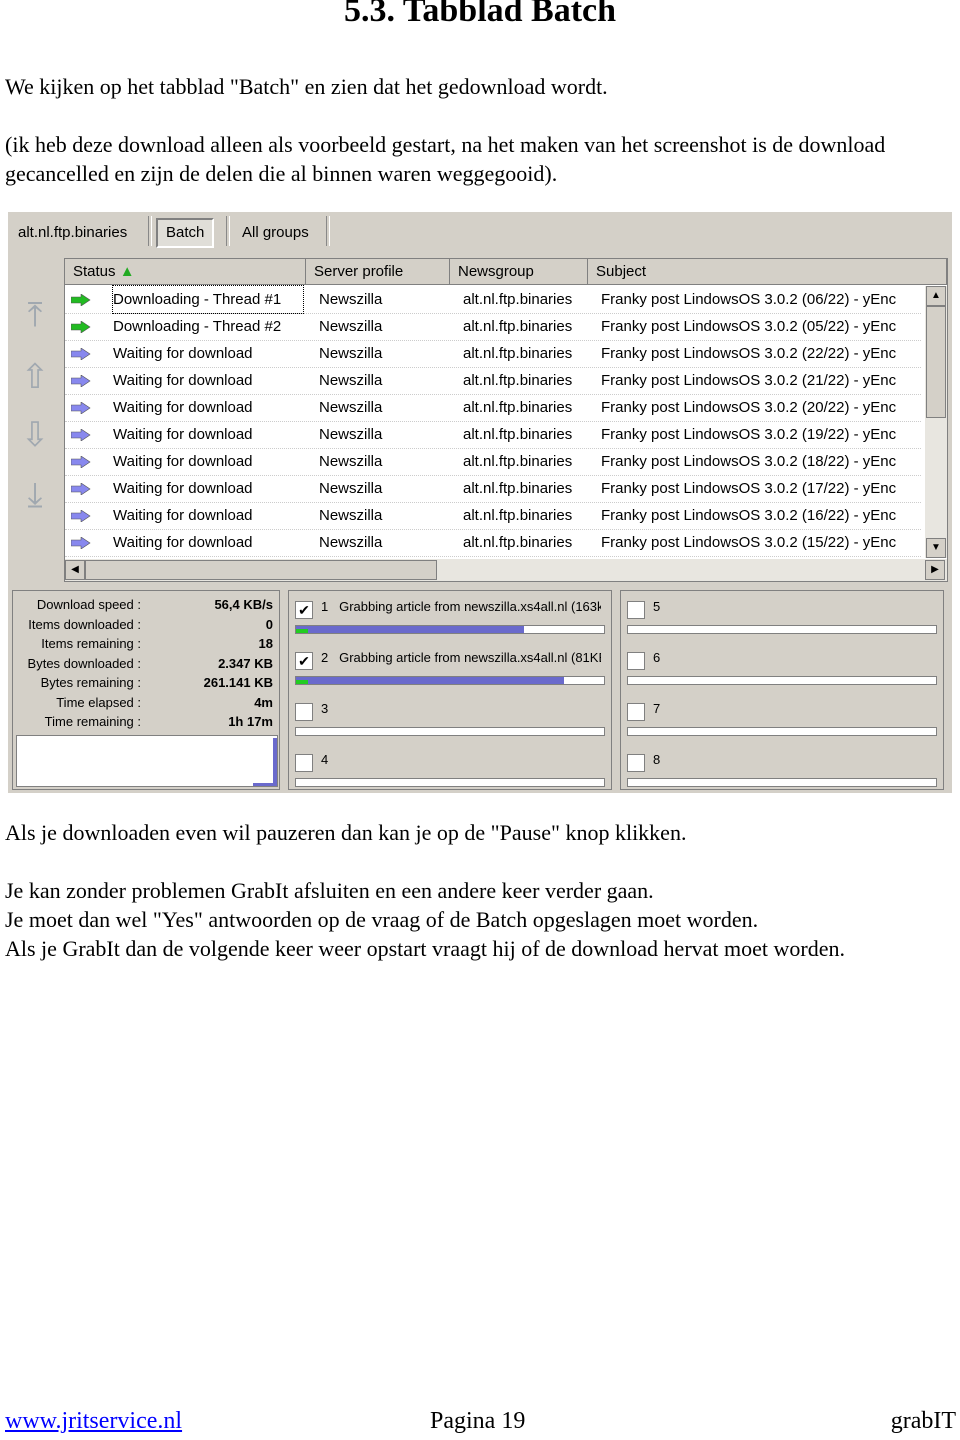  I want to click on move-down-button: ⇩, so click(35, 435).